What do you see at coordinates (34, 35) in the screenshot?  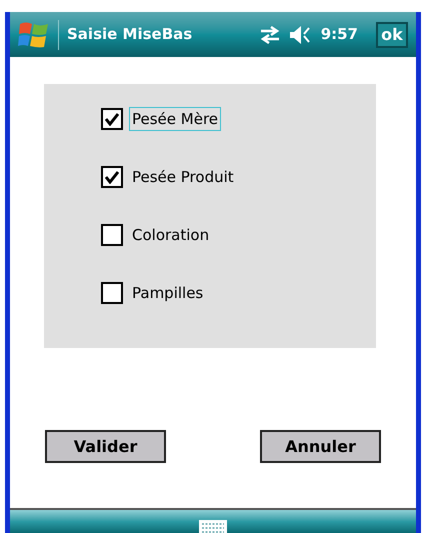 I see `windows-logo-icon` at bounding box center [34, 35].